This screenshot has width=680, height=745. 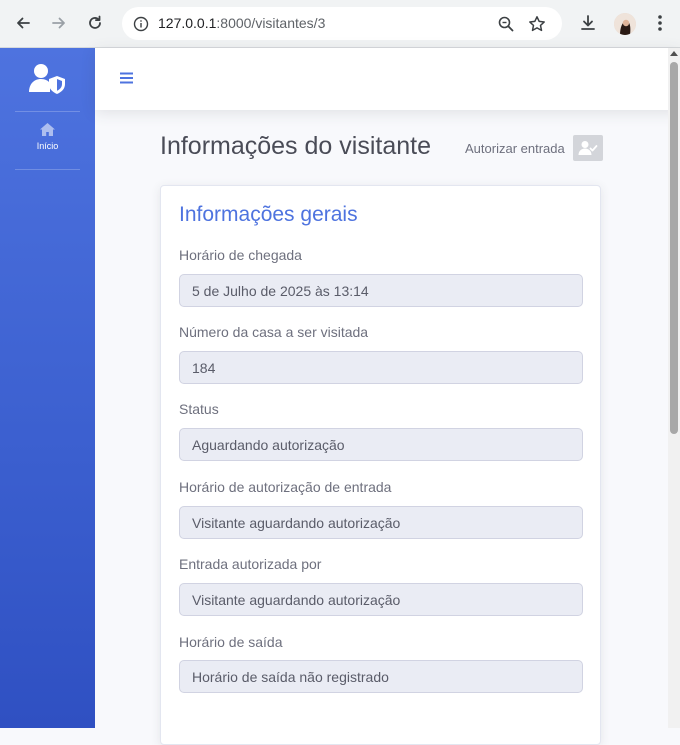 I want to click on forward-icon, so click(x=59, y=23).